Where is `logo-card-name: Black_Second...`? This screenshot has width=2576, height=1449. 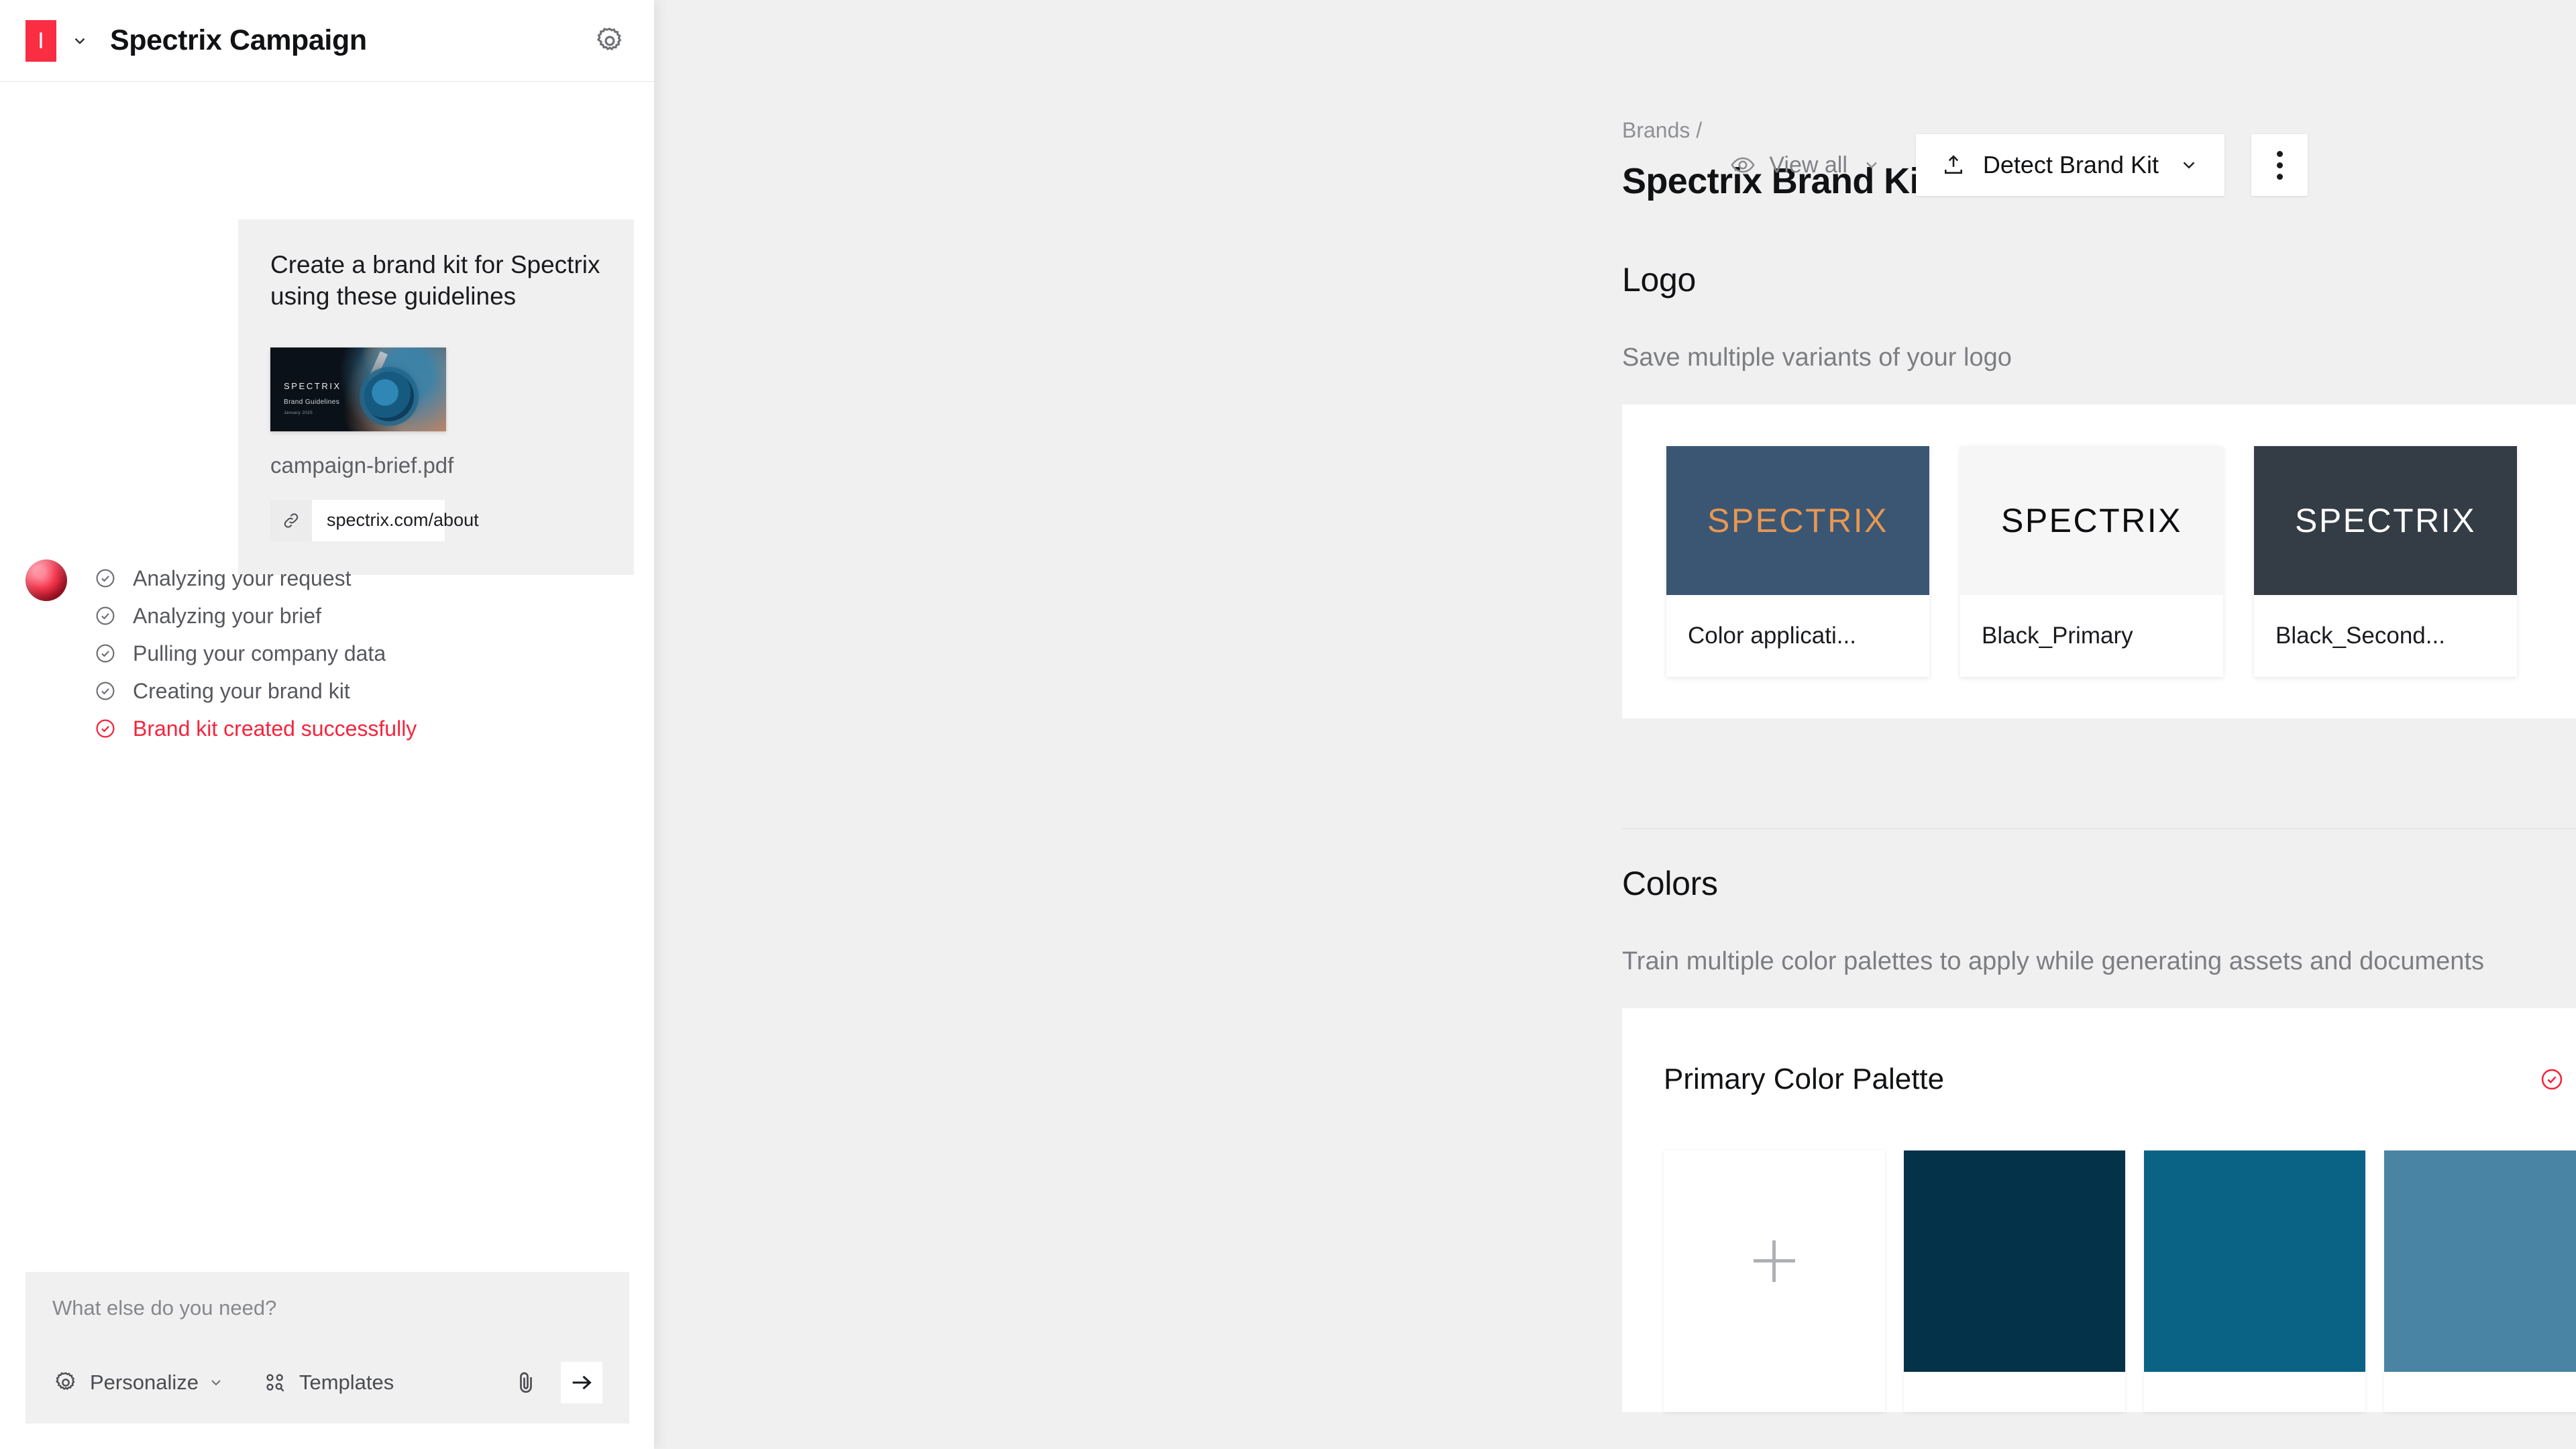 logo-card-name: Black_Second... is located at coordinates (2360, 636).